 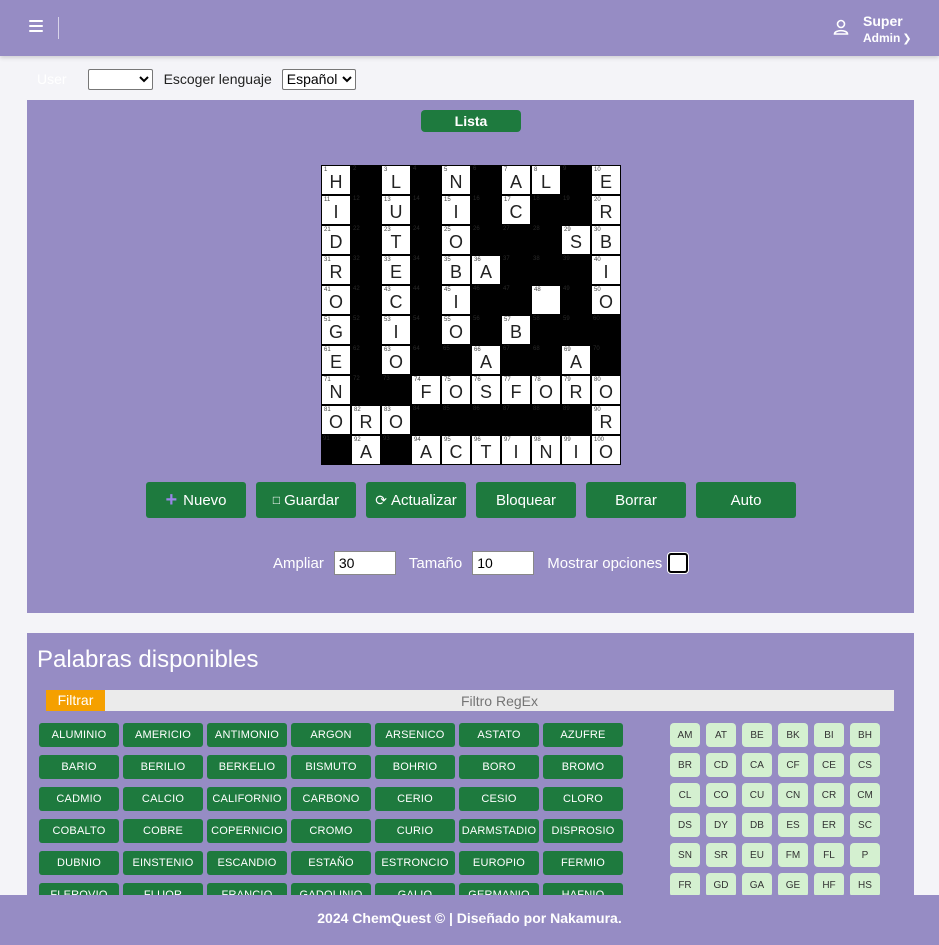 What do you see at coordinates (721, 855) in the screenshot?
I see `symbol-chip: SR` at bounding box center [721, 855].